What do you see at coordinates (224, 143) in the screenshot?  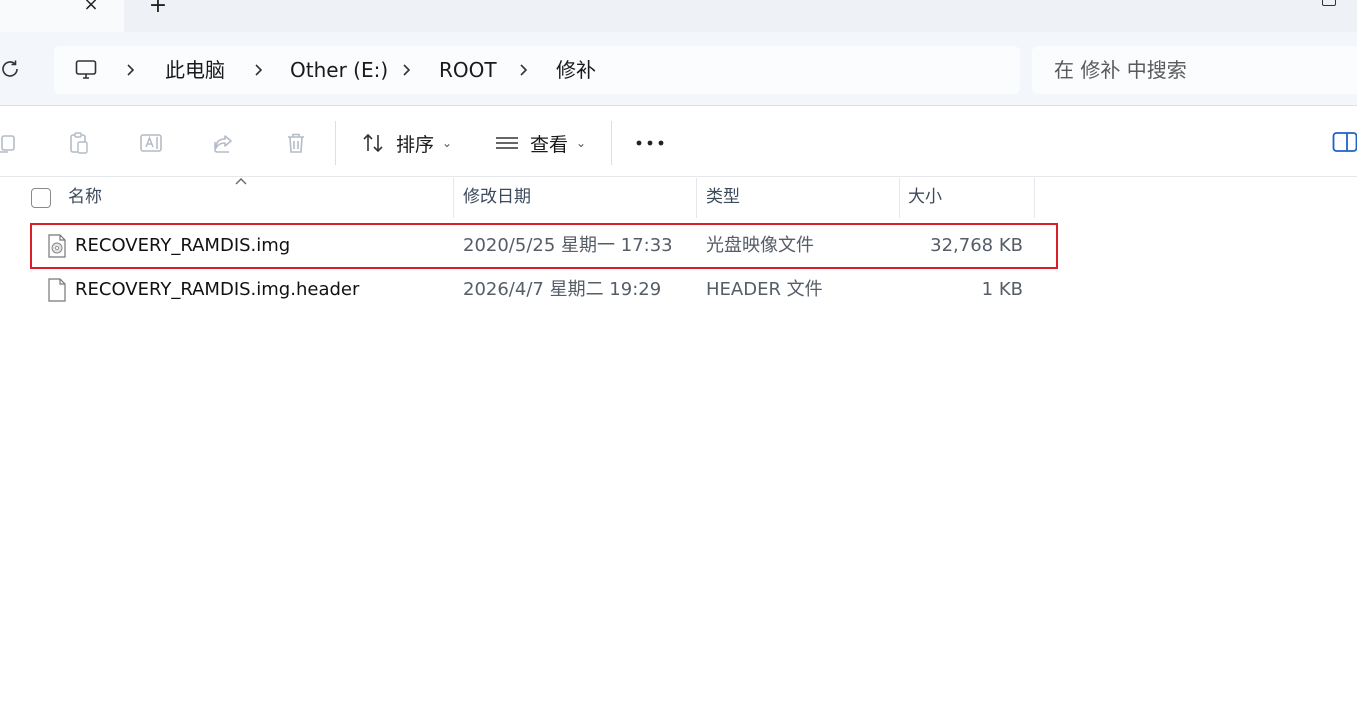 I see `share-icon` at bounding box center [224, 143].